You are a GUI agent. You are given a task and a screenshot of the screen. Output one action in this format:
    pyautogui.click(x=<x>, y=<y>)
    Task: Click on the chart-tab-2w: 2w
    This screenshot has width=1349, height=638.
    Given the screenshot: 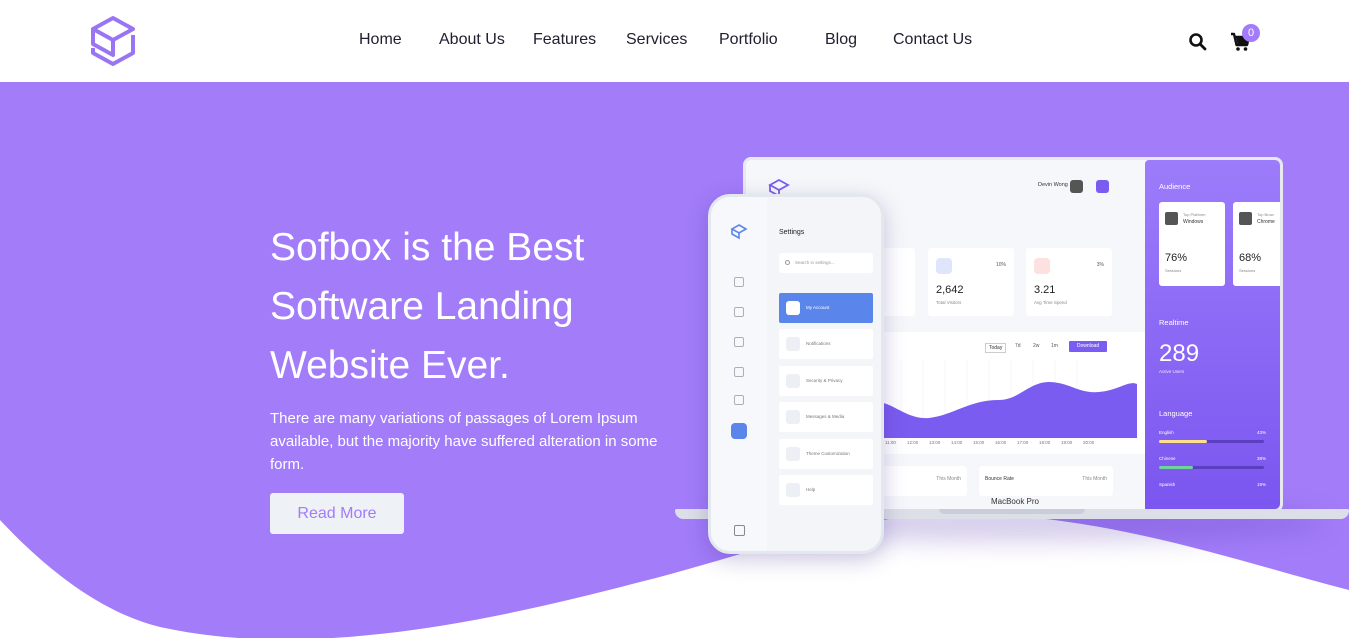 What is the action you would take?
    pyautogui.click(x=1036, y=346)
    